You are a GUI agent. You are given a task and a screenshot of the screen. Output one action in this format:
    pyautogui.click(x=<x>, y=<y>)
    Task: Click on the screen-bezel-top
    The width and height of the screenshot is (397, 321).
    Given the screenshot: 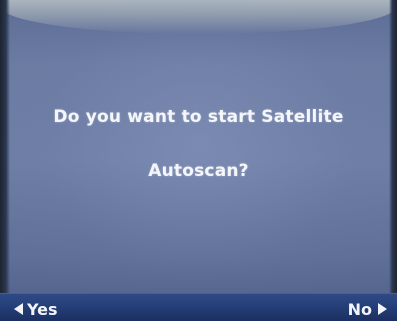 What is the action you would take?
    pyautogui.click(x=198, y=17)
    